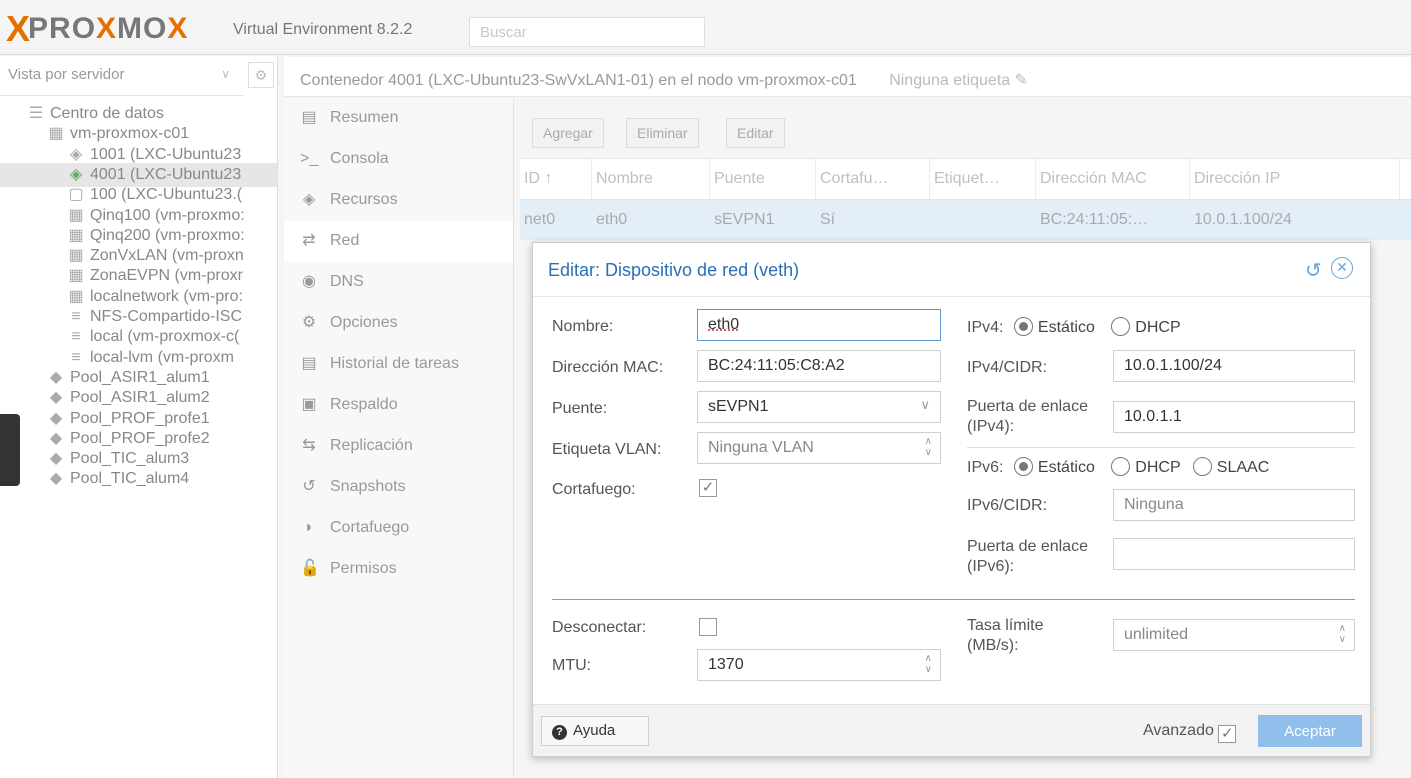 The height and width of the screenshot is (778, 1411). I want to click on firewall-label: Cortafuego:, so click(594, 489).